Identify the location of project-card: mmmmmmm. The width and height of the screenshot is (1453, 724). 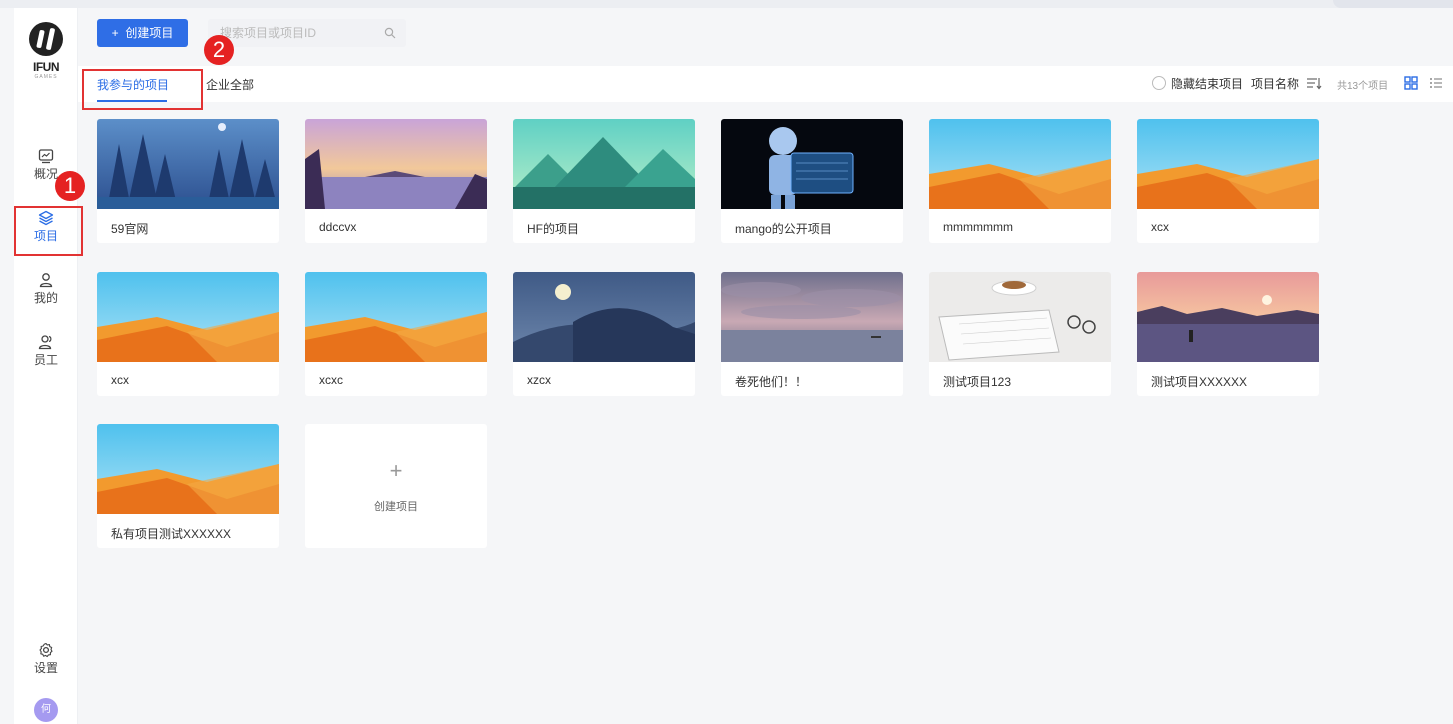
(1020, 181).